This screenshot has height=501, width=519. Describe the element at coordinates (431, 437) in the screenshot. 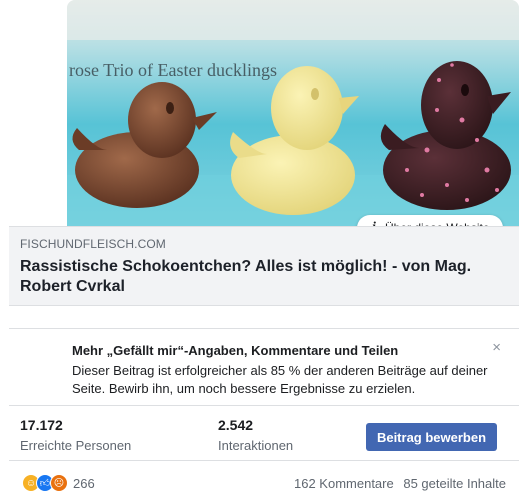

I see `boost-post-button: Beitrag bewerben` at that location.